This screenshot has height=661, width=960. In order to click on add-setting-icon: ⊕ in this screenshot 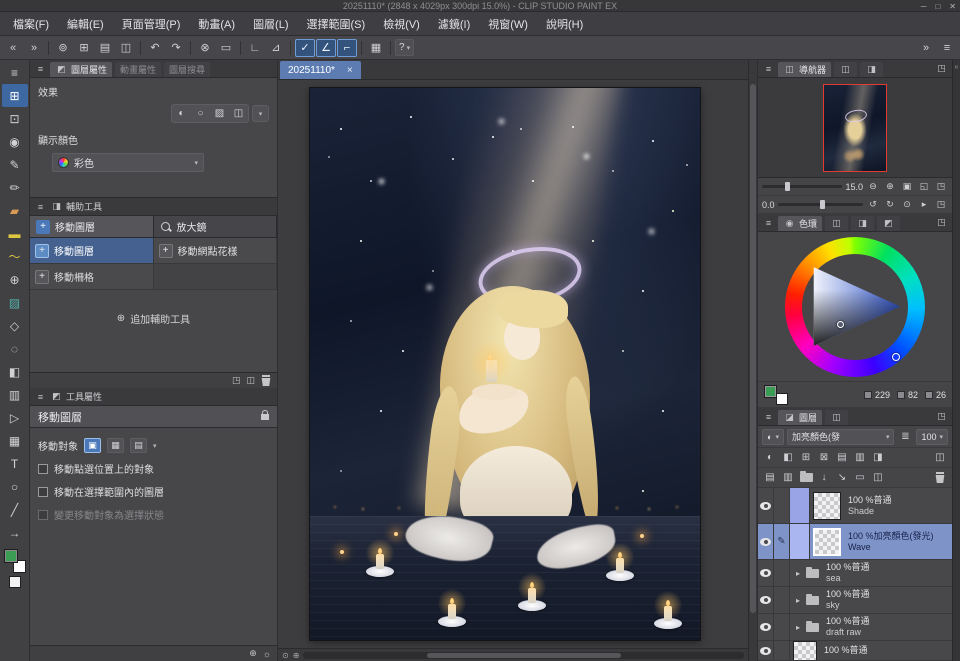, I will do `click(253, 653)`.